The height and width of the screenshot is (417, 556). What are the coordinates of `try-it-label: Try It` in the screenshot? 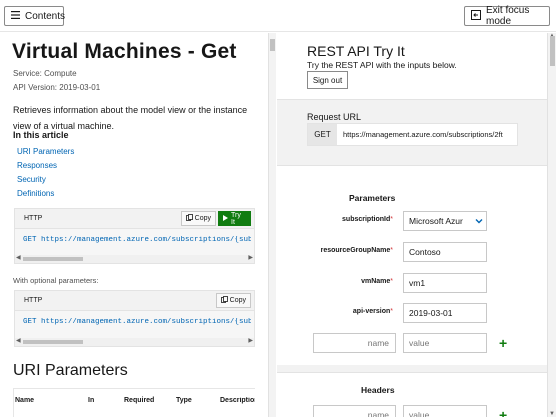 It's located at (236, 218).